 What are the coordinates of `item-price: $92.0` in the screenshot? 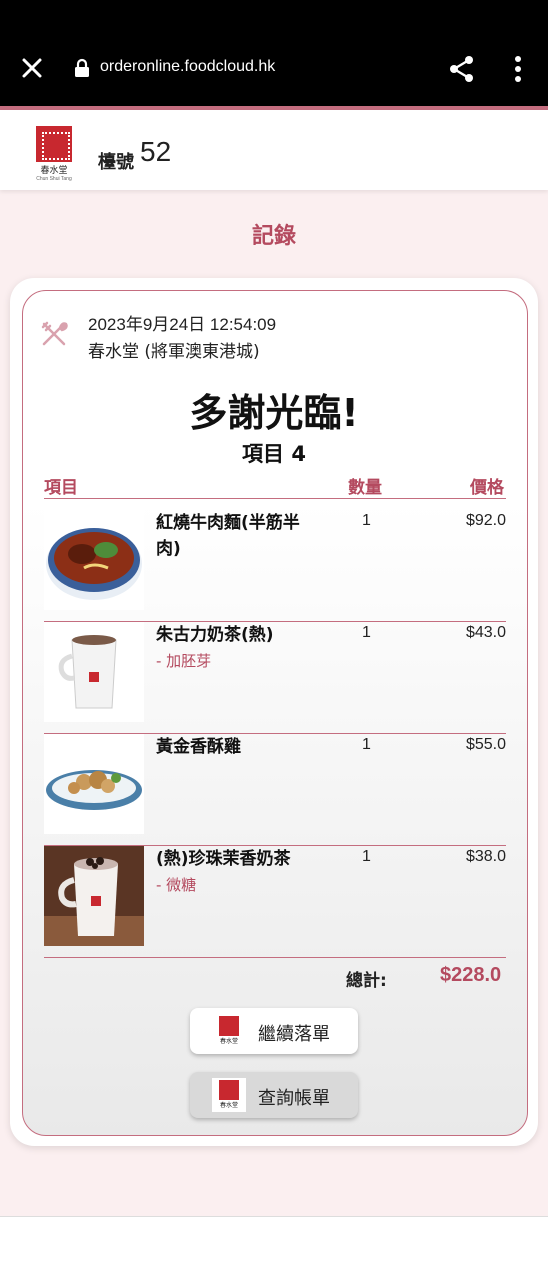 It's located at (485, 520).